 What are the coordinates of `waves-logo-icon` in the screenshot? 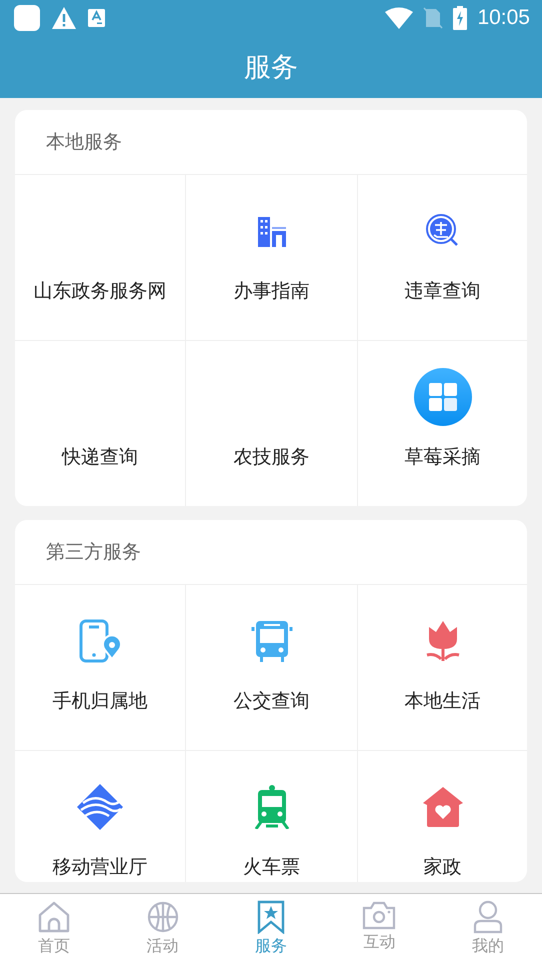 It's located at (100, 807).